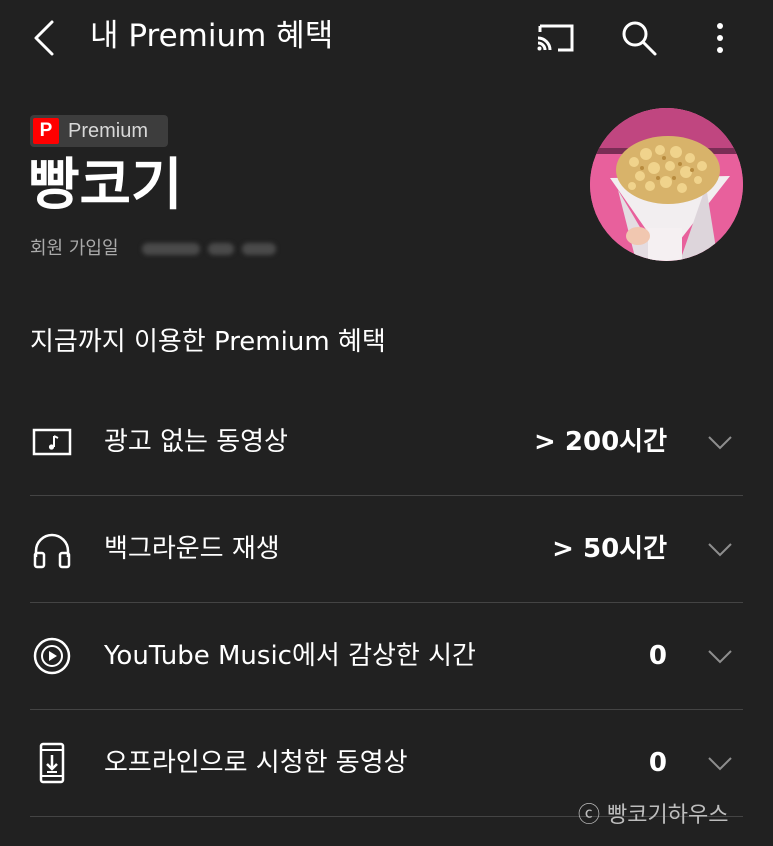 This screenshot has width=773, height=846. What do you see at coordinates (556, 38) in the screenshot?
I see `cast-icon` at bounding box center [556, 38].